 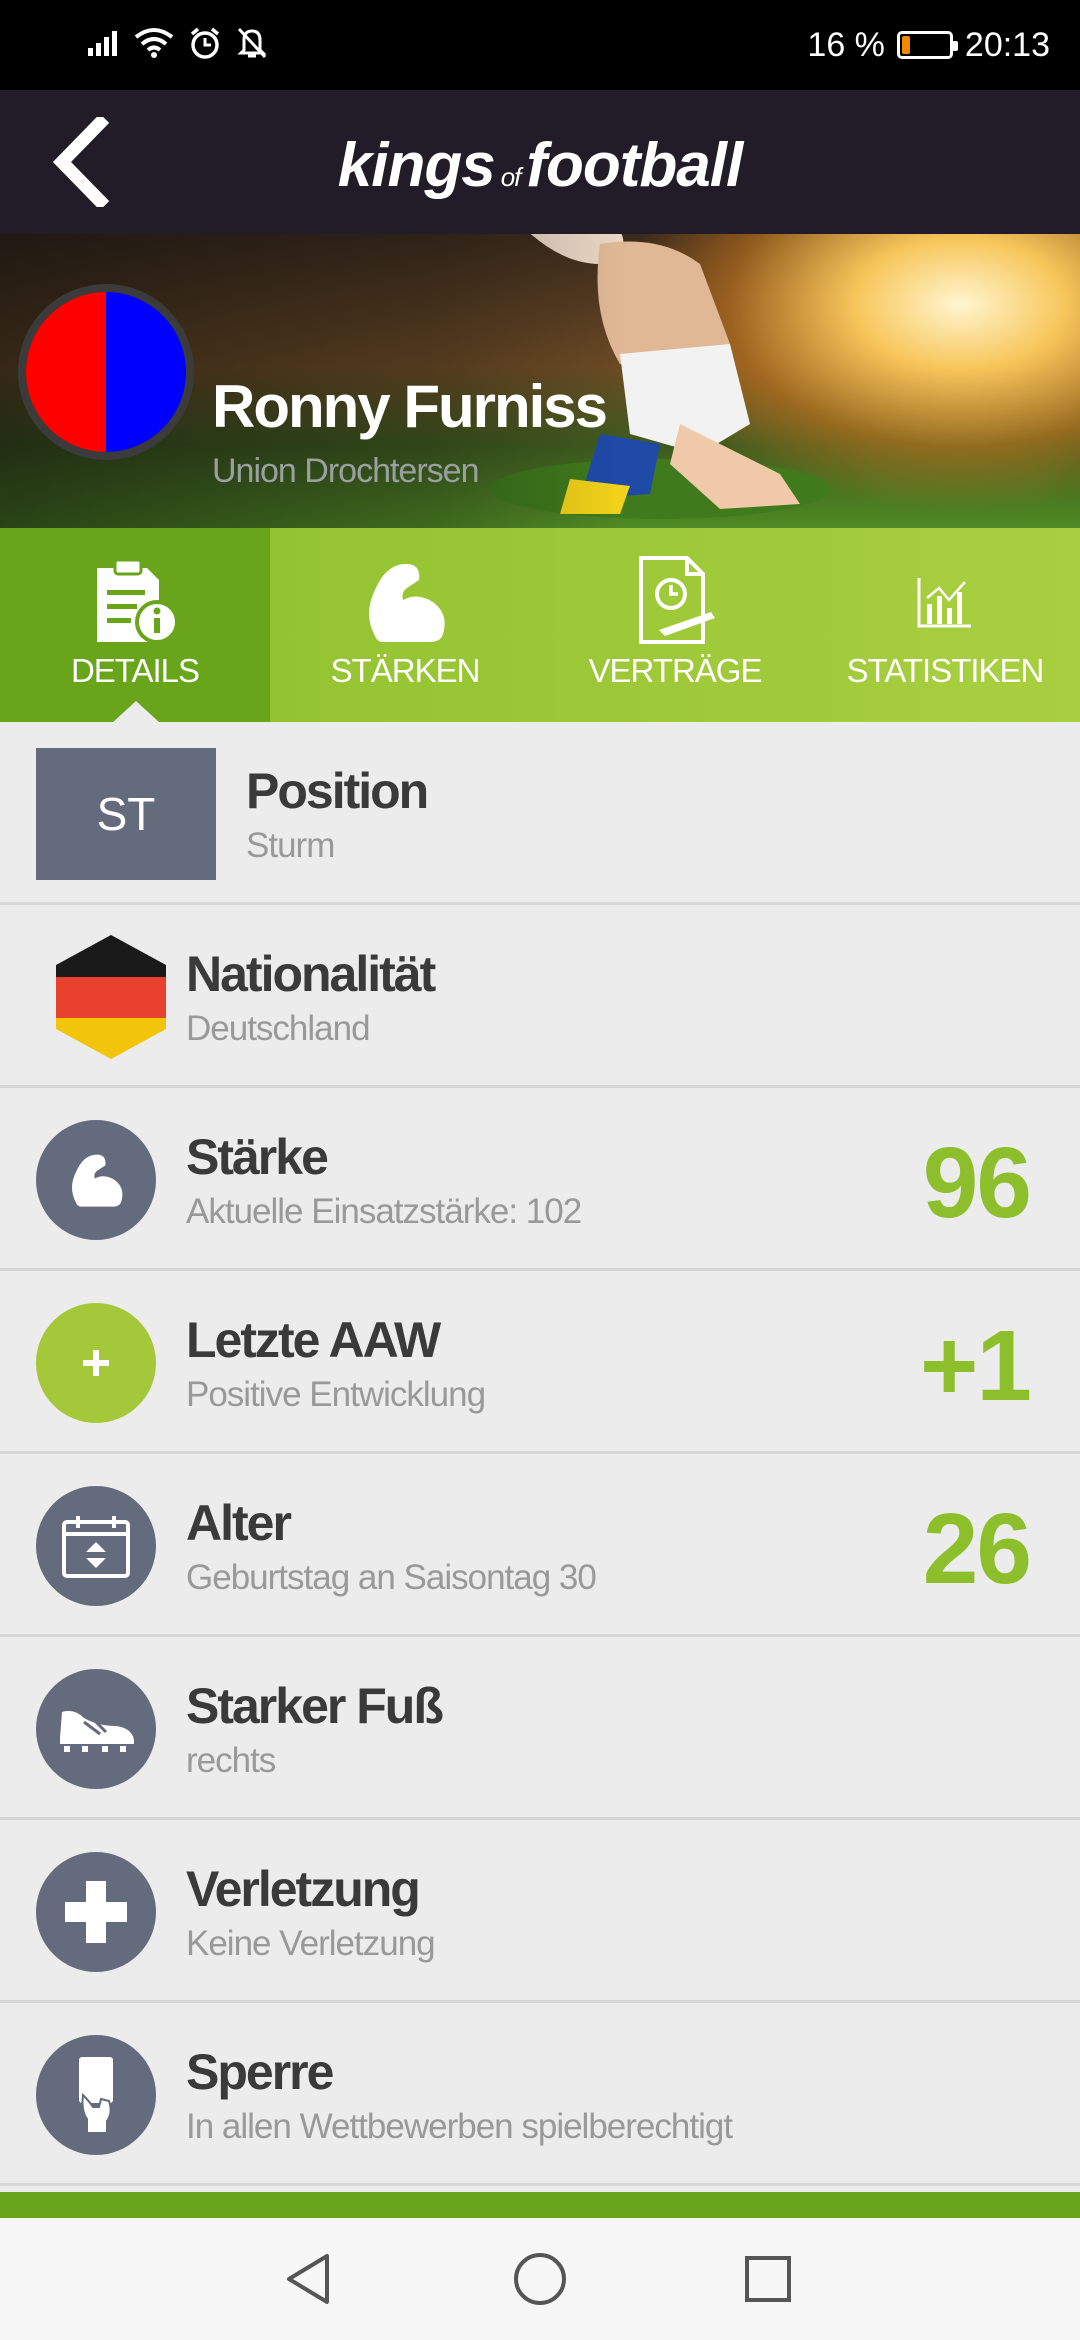 I want to click on last-aaw-row: Letzte AAW Positive Entwicklung +1, so click(x=540, y=1362).